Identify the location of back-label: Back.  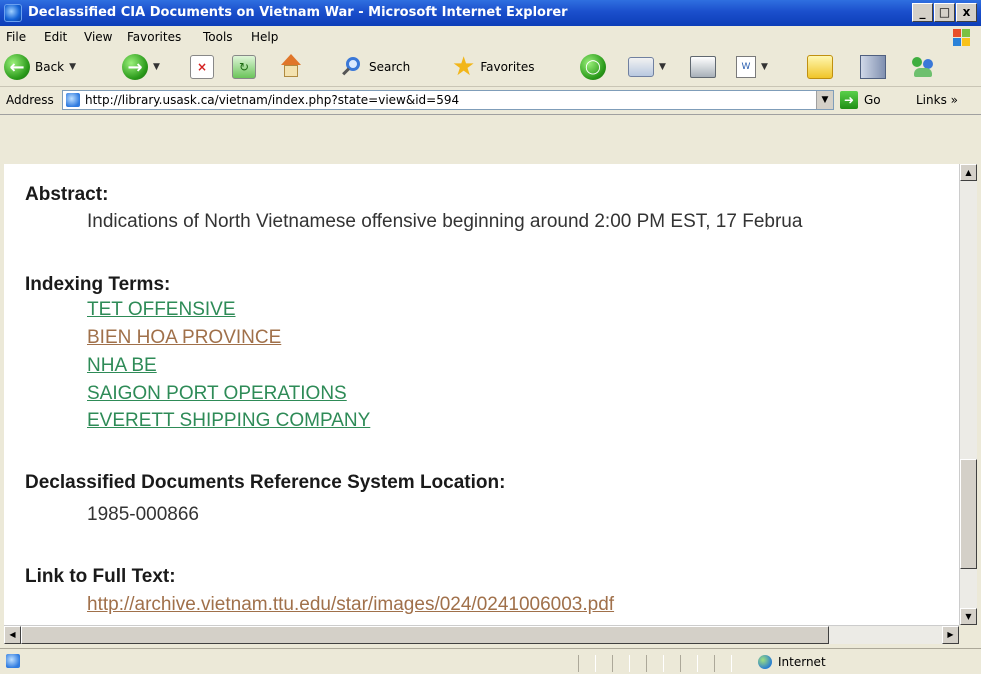
(50, 67).